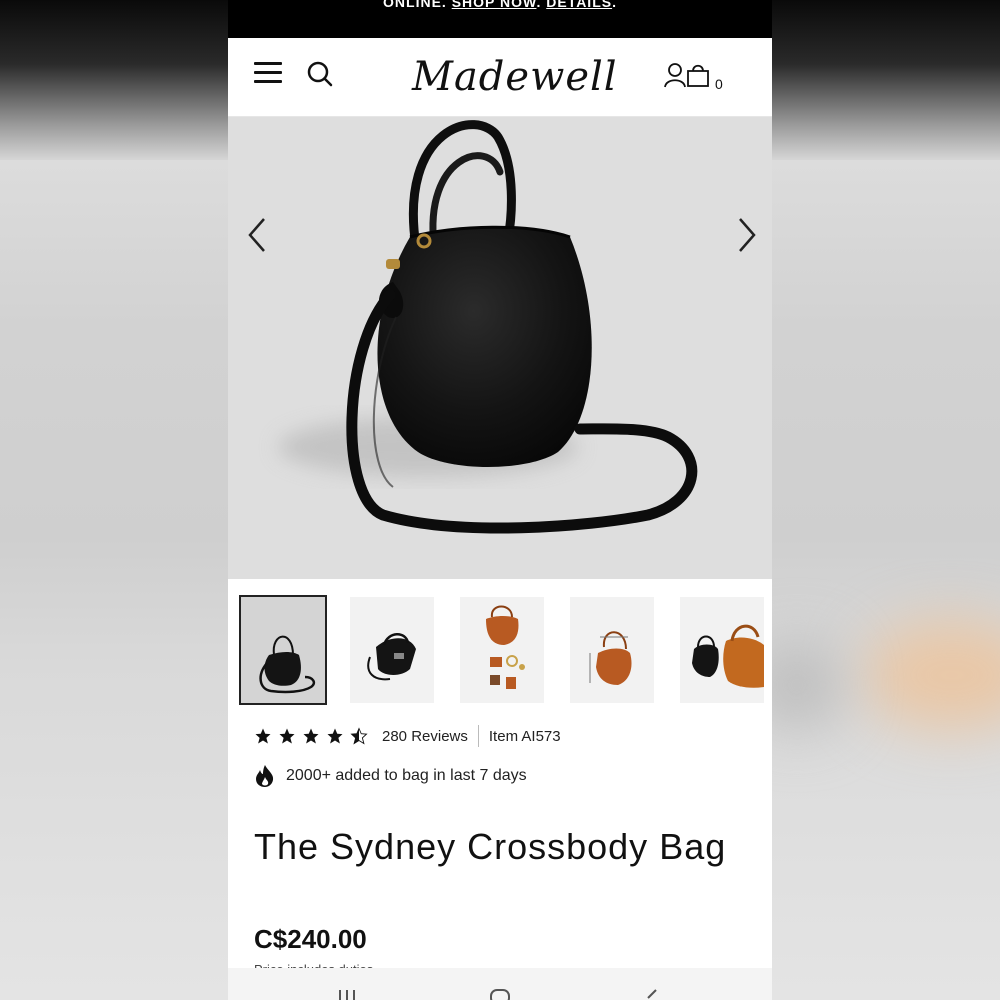 The width and height of the screenshot is (1000, 1000). I want to click on search-icon, so click(320, 74).